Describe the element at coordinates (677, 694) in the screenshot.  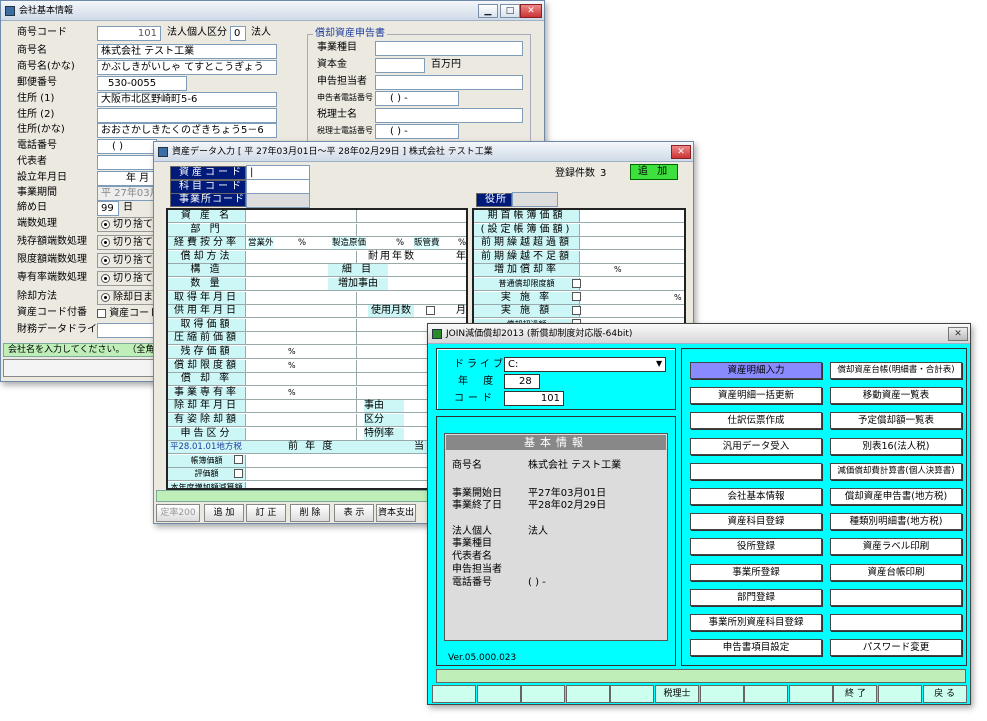
I see `status-key: 税理士` at that location.